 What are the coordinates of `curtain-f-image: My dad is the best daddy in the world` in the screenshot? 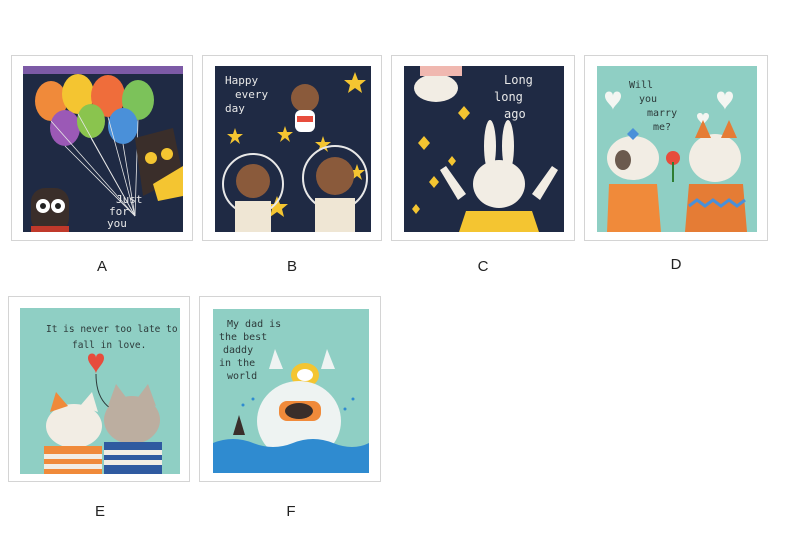 It's located at (291, 391).